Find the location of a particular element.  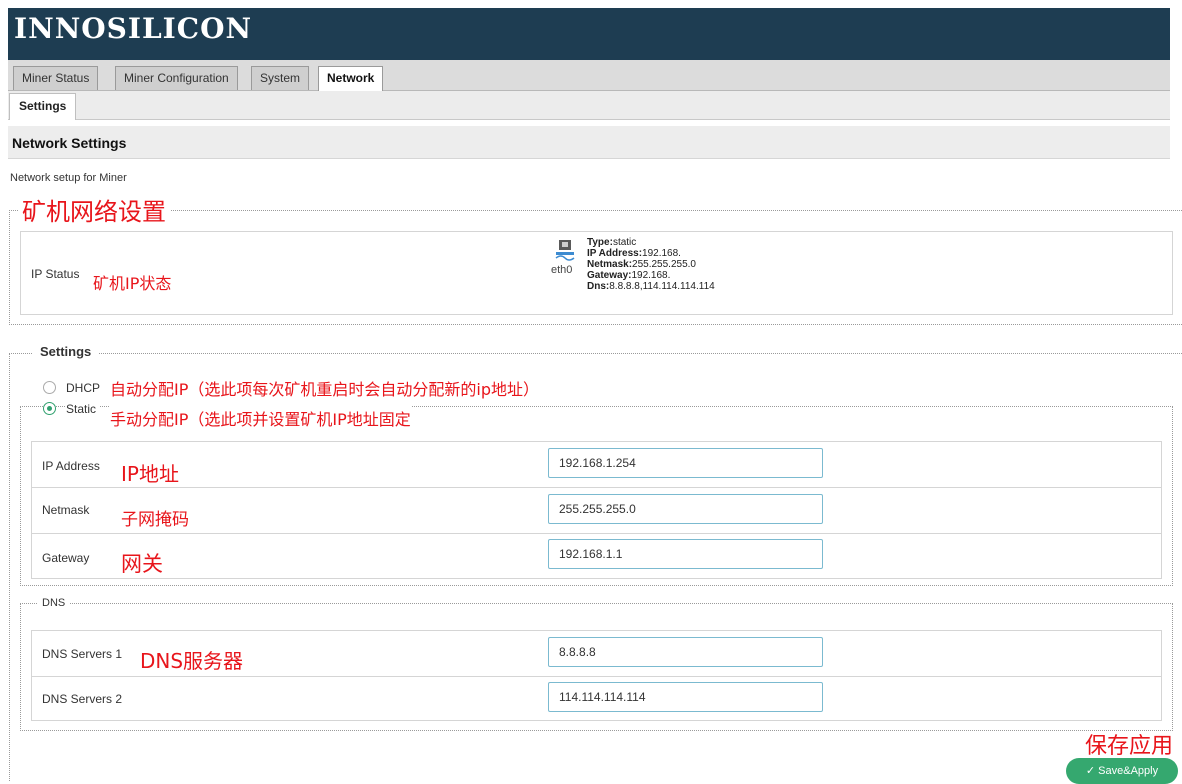

sub-tab-bar is located at coordinates (589, 105).